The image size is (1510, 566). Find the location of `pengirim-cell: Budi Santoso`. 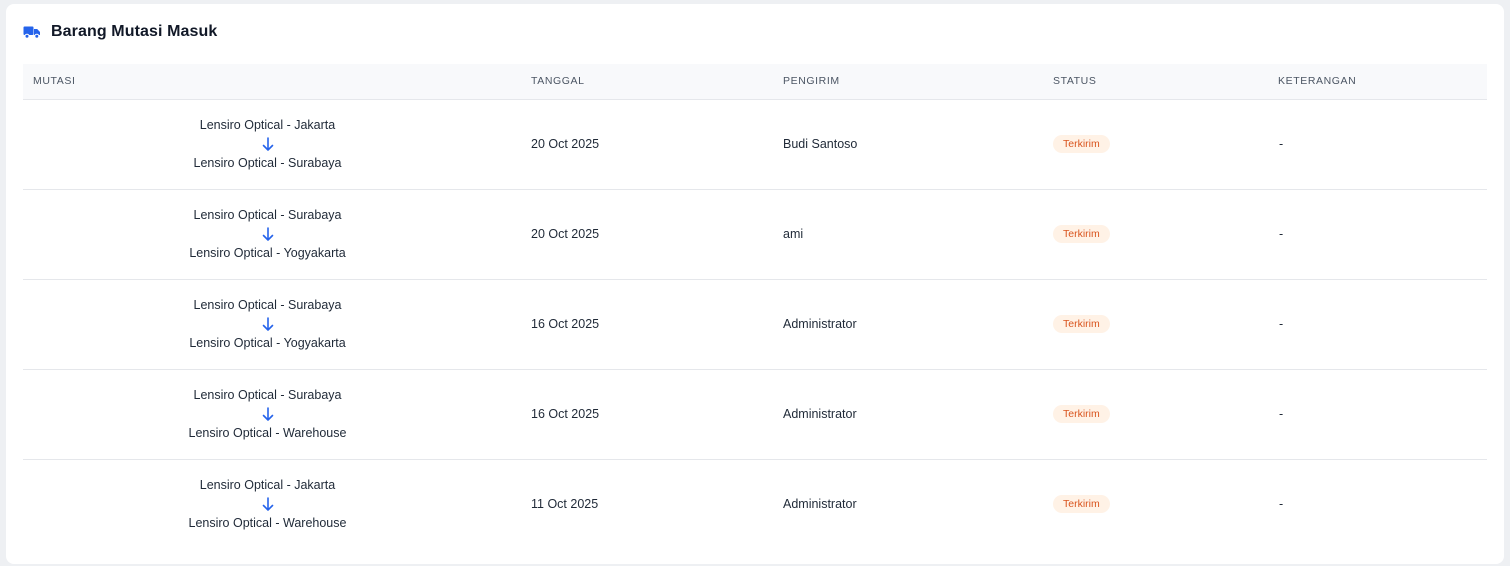

pengirim-cell: Budi Santoso is located at coordinates (820, 144).